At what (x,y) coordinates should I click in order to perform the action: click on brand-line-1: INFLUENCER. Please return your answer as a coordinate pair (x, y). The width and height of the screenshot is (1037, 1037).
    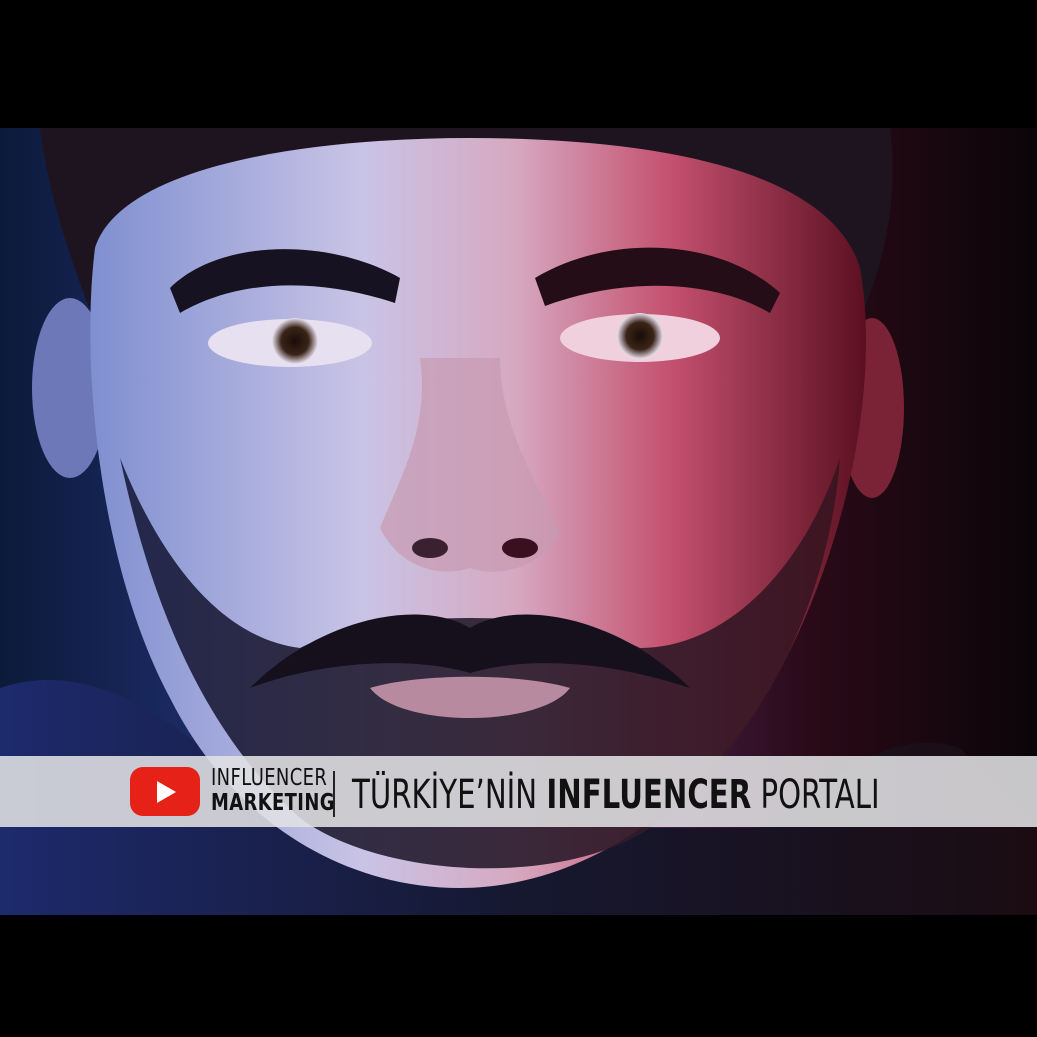
    Looking at the image, I should click on (269, 778).